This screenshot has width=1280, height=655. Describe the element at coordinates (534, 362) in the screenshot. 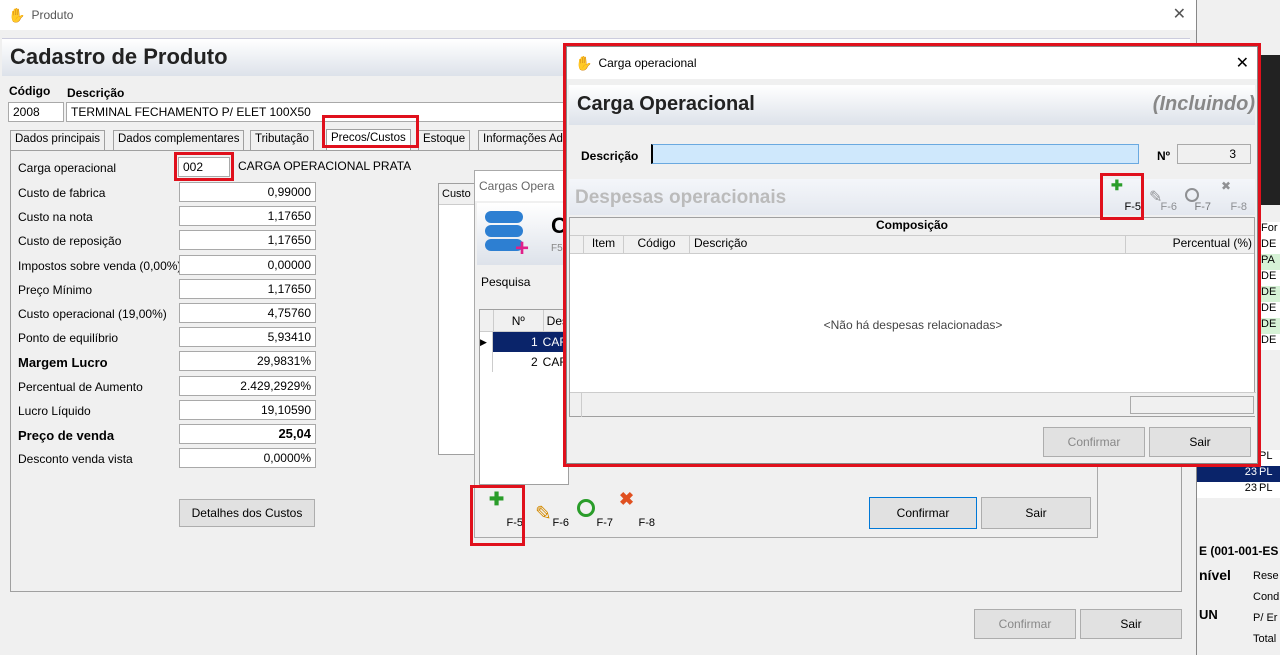

I see `row-n: 2` at that location.